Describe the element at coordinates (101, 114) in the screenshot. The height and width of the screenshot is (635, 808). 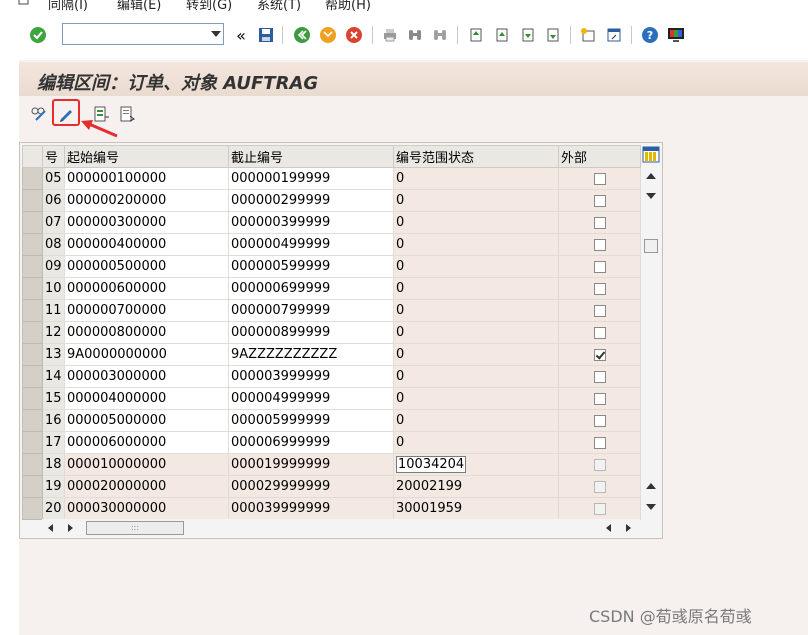
I see `interval-icon` at that location.